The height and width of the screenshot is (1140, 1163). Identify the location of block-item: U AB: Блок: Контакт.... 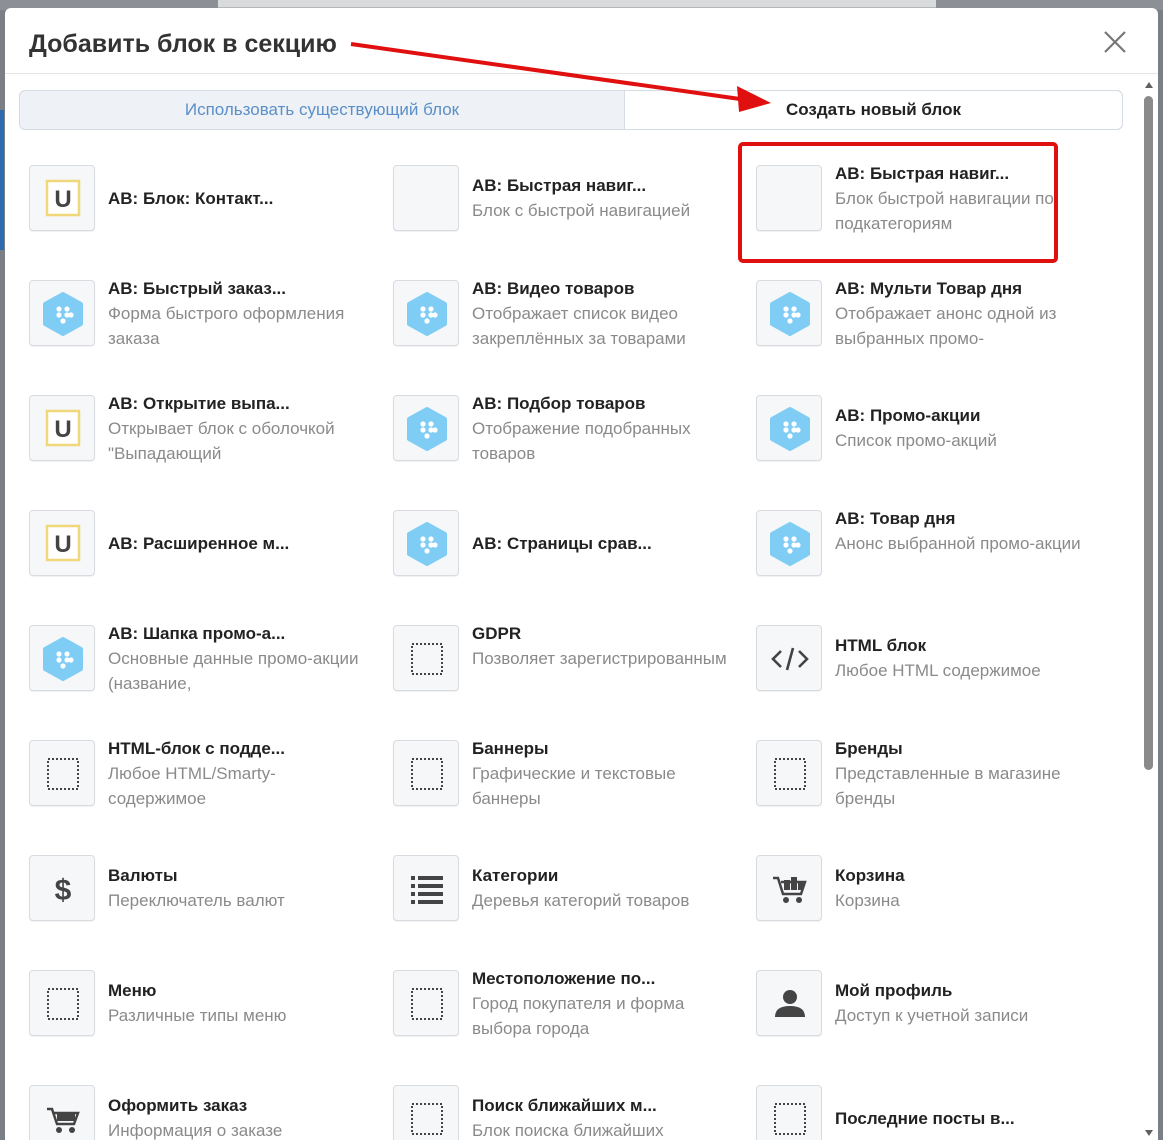
(199, 215).